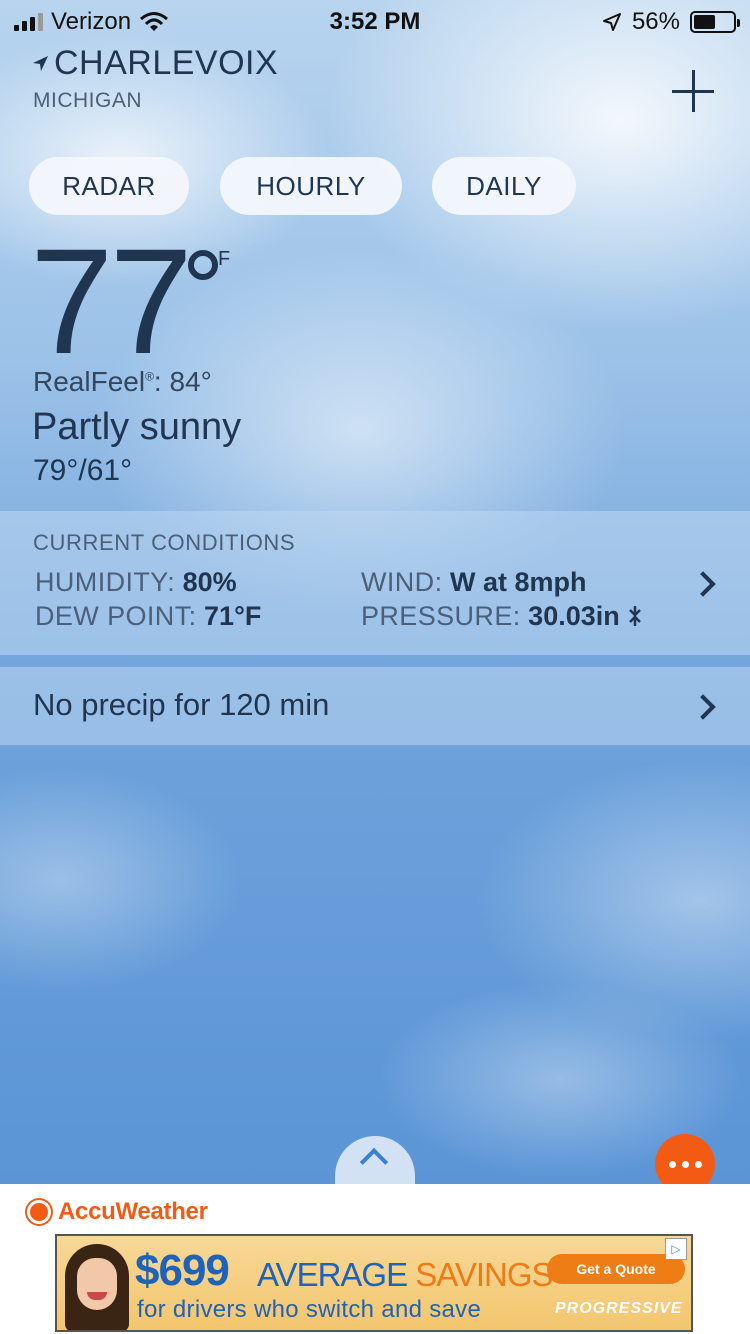  Describe the element at coordinates (332, 1274) in the screenshot. I see `ad-headline-a: AVERAGE` at that location.